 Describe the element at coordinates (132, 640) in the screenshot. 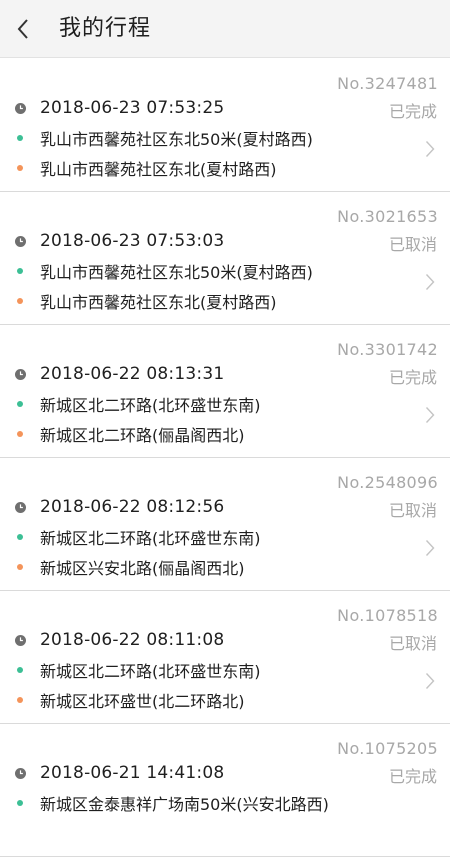

I see `trip-time: 2018-06-22 08:11:08` at that location.